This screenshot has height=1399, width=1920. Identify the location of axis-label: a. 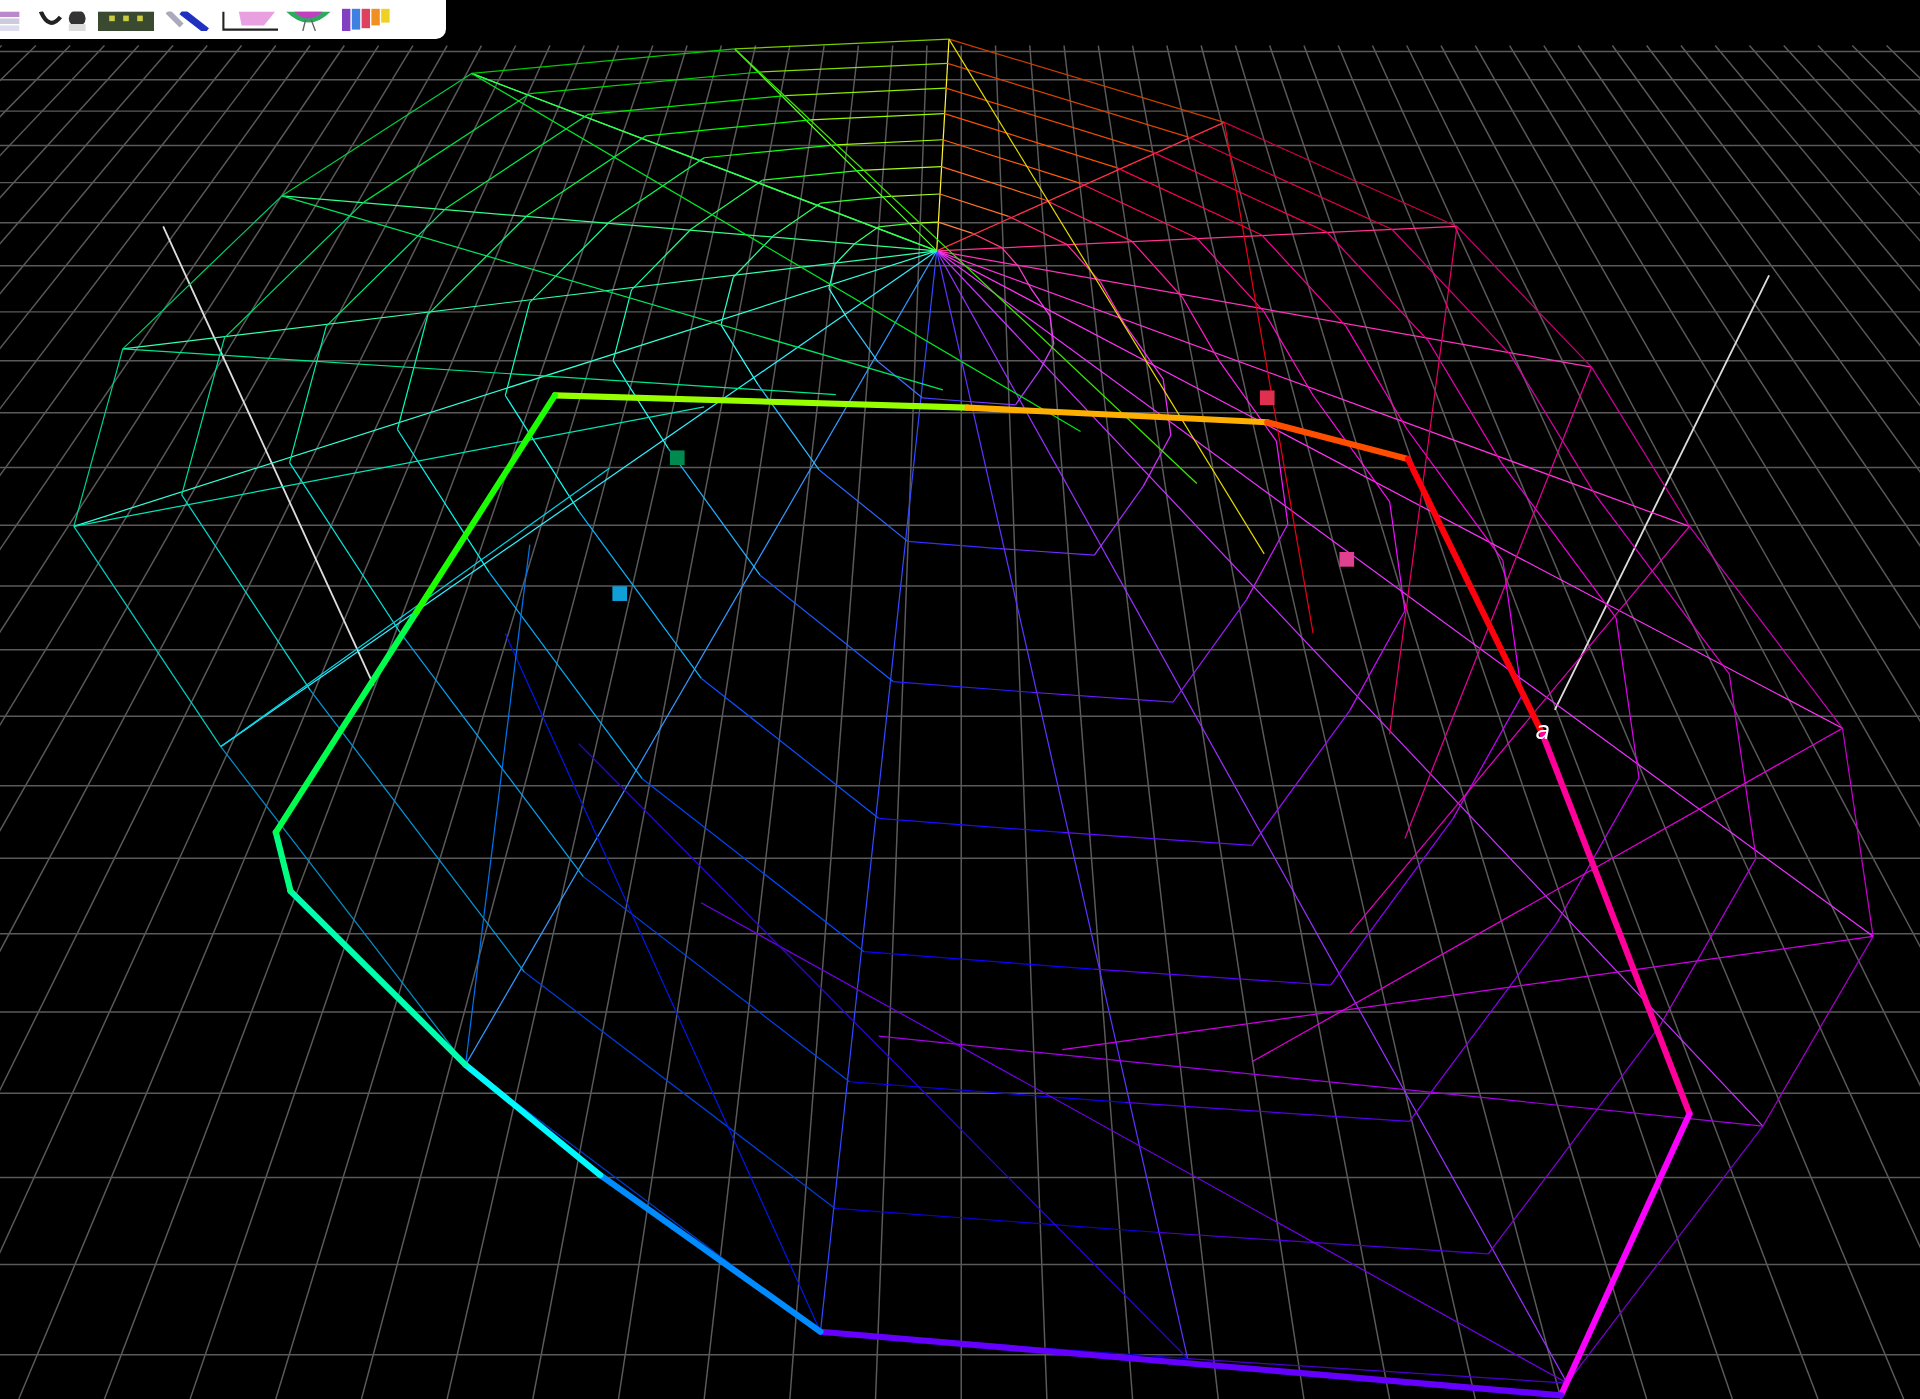
(1543, 731).